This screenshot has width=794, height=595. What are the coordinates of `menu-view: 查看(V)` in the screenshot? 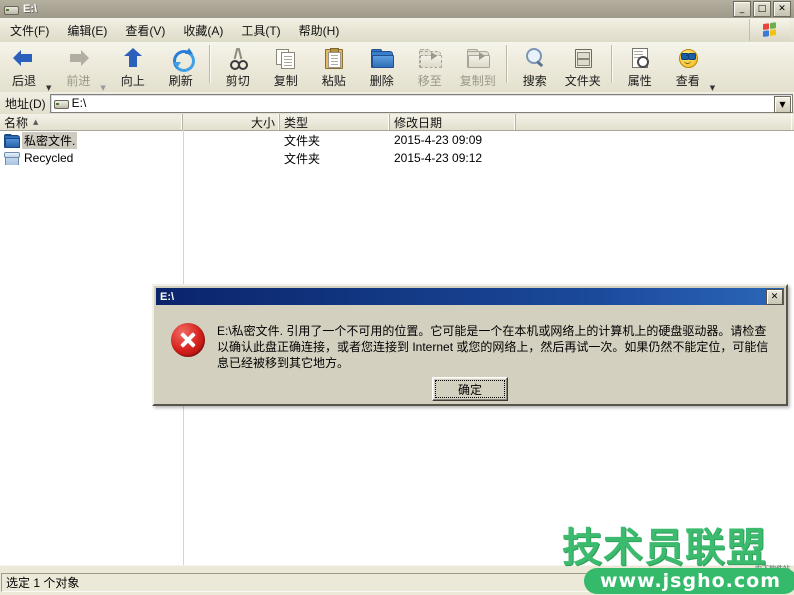 It's located at (145, 30).